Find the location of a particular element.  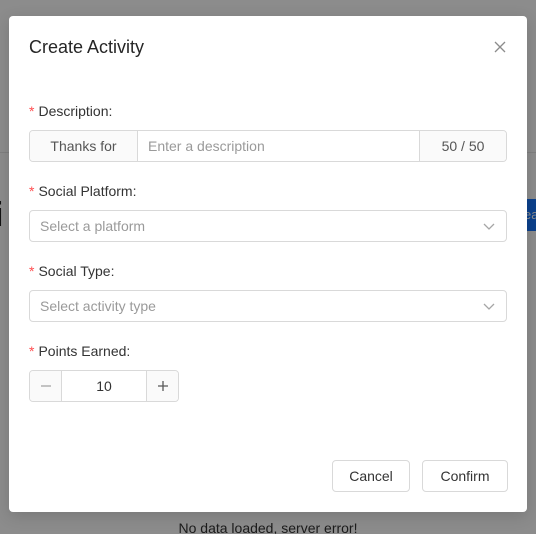

description-input-group: Thanks for 50 / 50 is located at coordinates (268, 146).